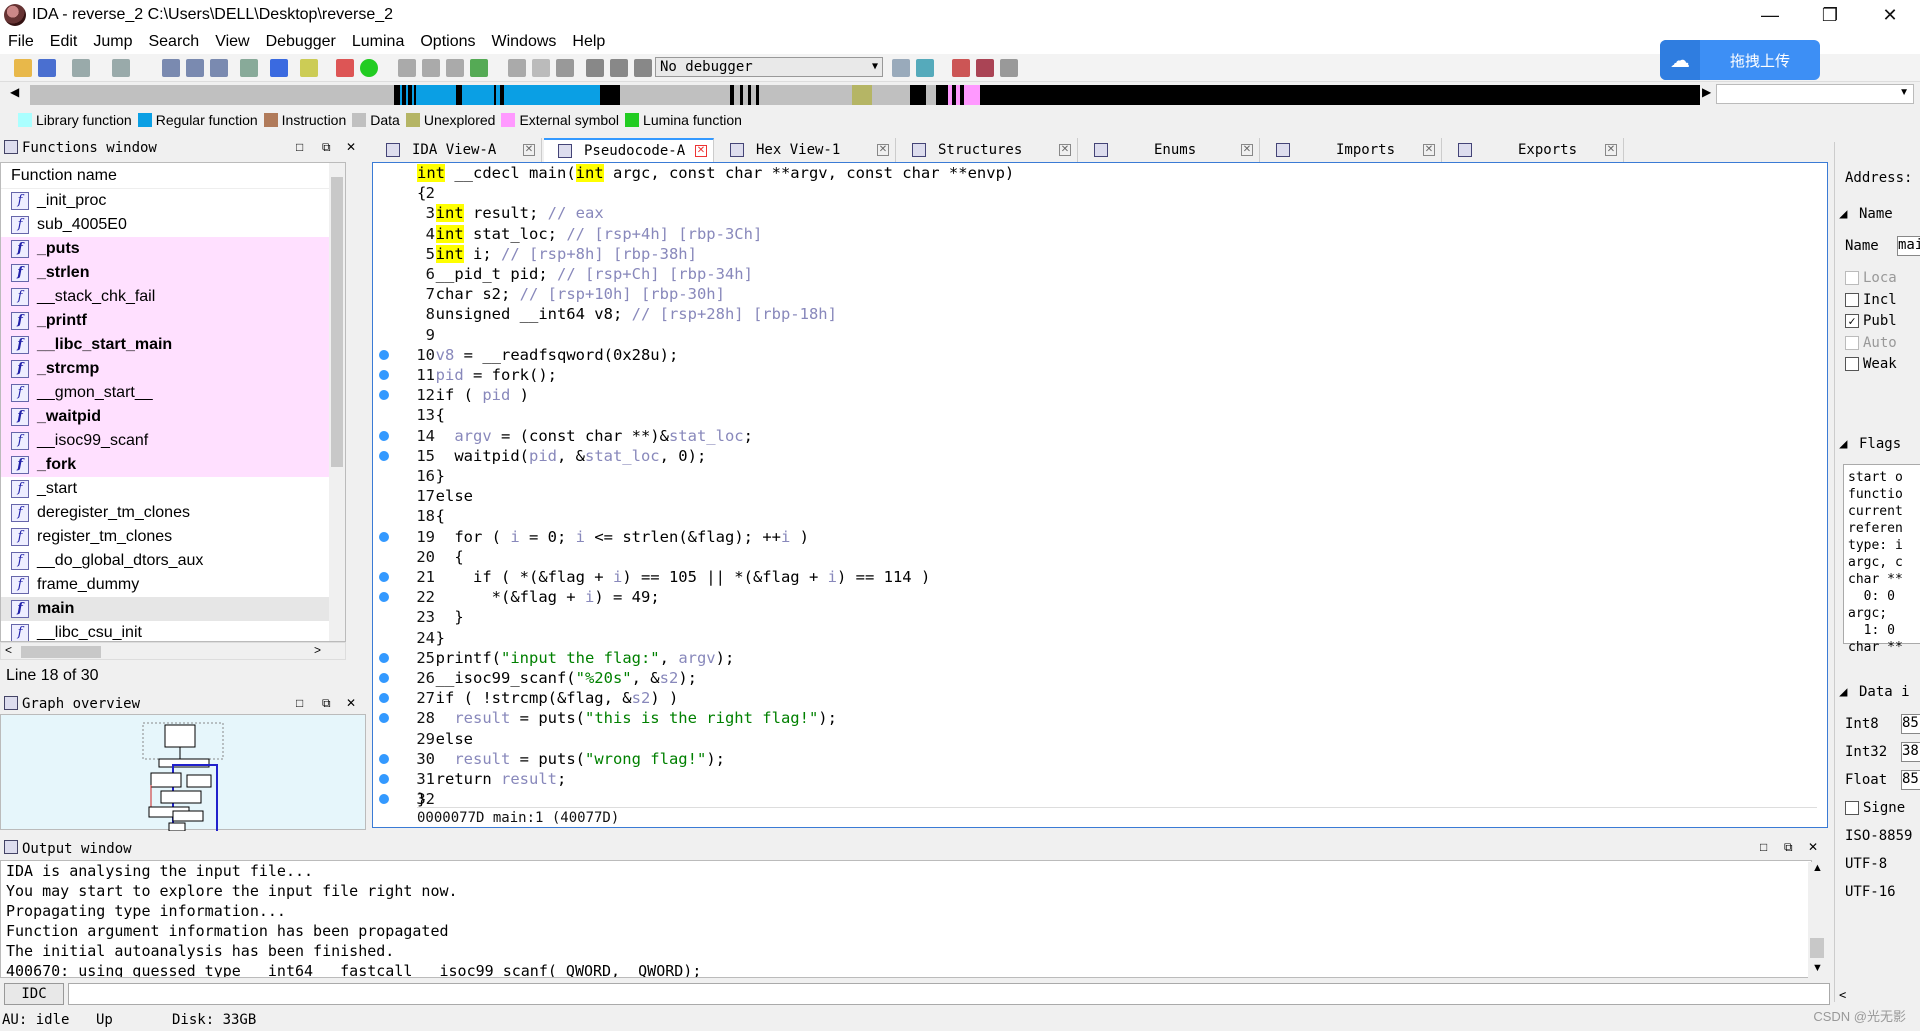 This screenshot has height=1031, width=1920. Describe the element at coordinates (1852, 321) in the screenshot. I see `checkbox-box: ✓` at that location.